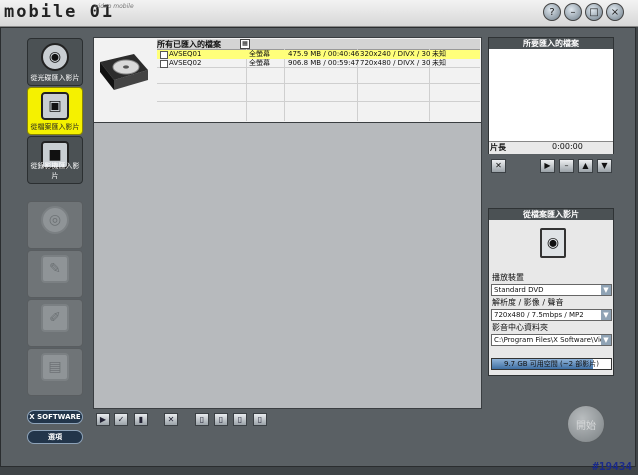  I want to click on list-header: 所有已匯入的檔案 ▦, so click(318, 44).